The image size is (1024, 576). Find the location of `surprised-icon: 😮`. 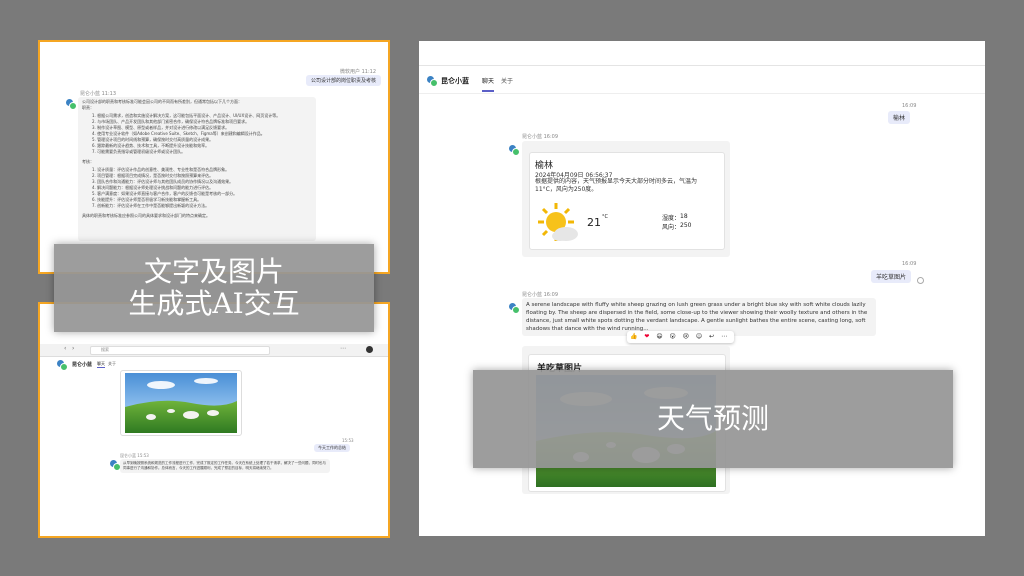

surprised-icon: 😮 is located at coordinates (673, 336).